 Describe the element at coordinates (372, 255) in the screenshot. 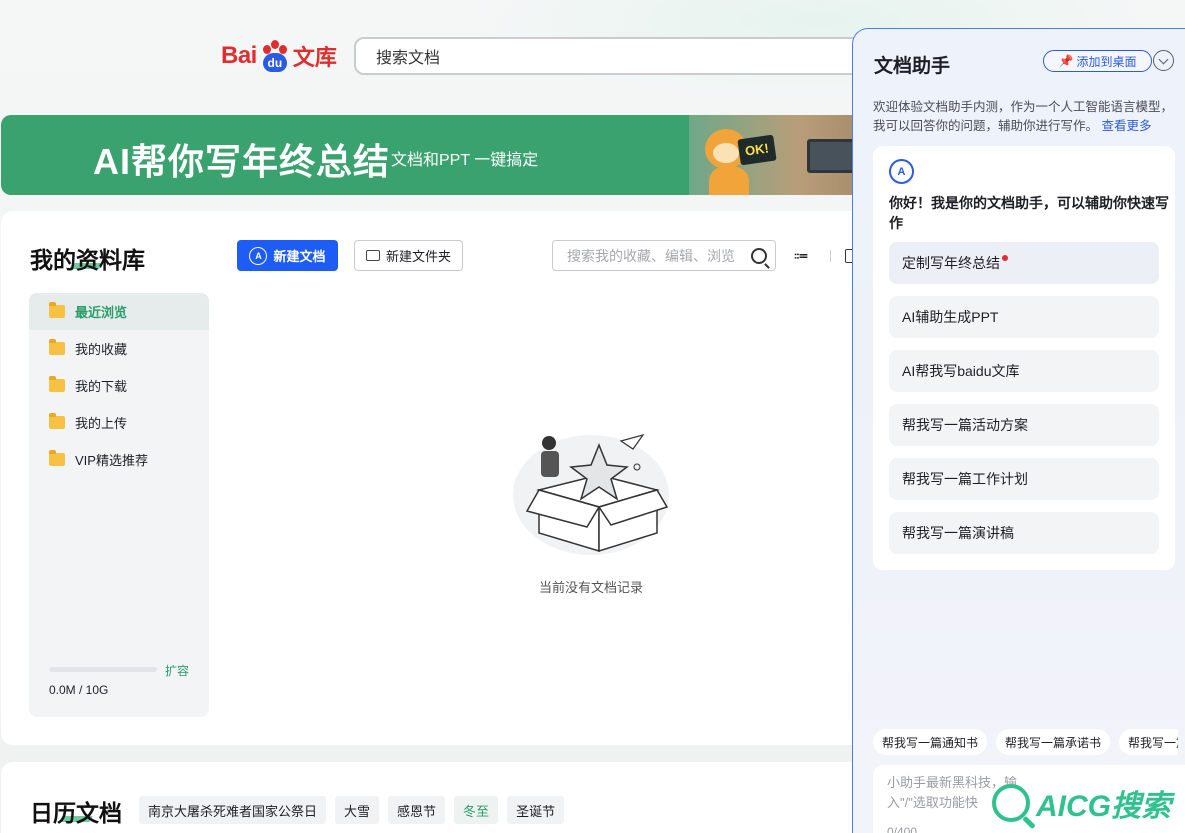

I see `folder-outline-icon` at that location.